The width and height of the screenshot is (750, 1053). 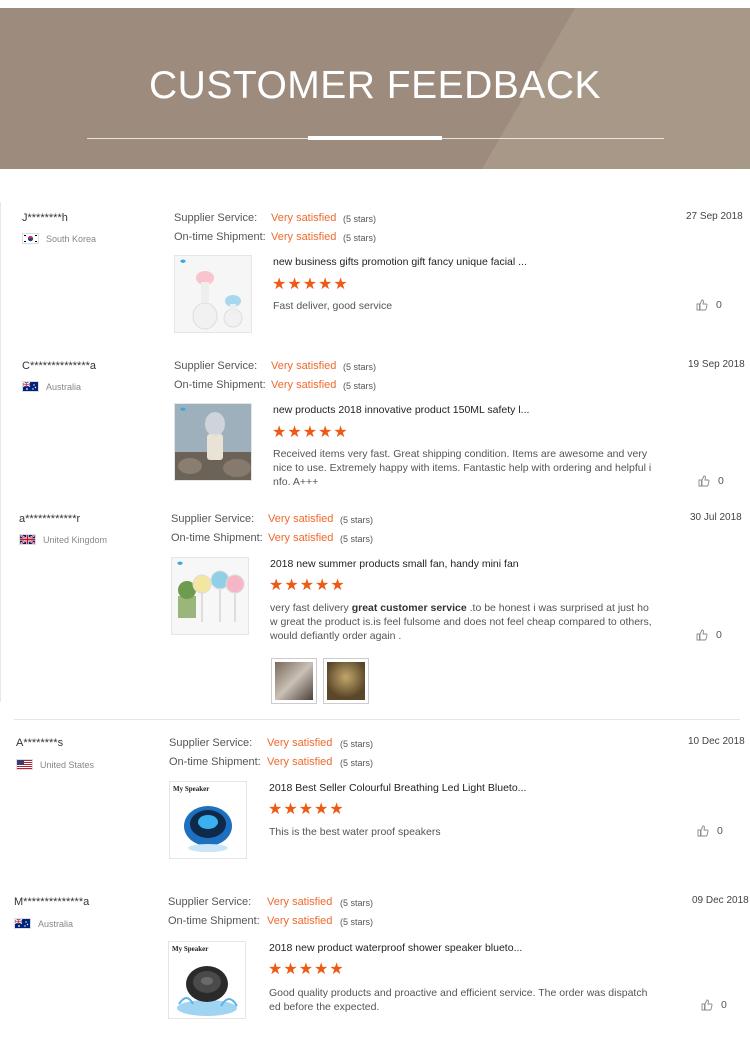 I want to click on banner-title: CUSTOMER FEEDBACK, so click(x=374, y=85).